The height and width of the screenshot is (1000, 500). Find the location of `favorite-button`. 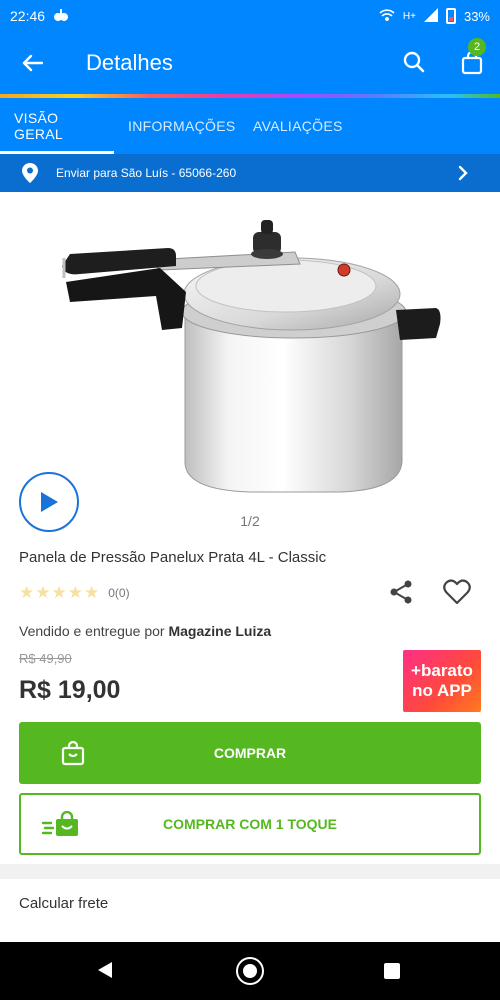

favorite-button is located at coordinates (457, 592).